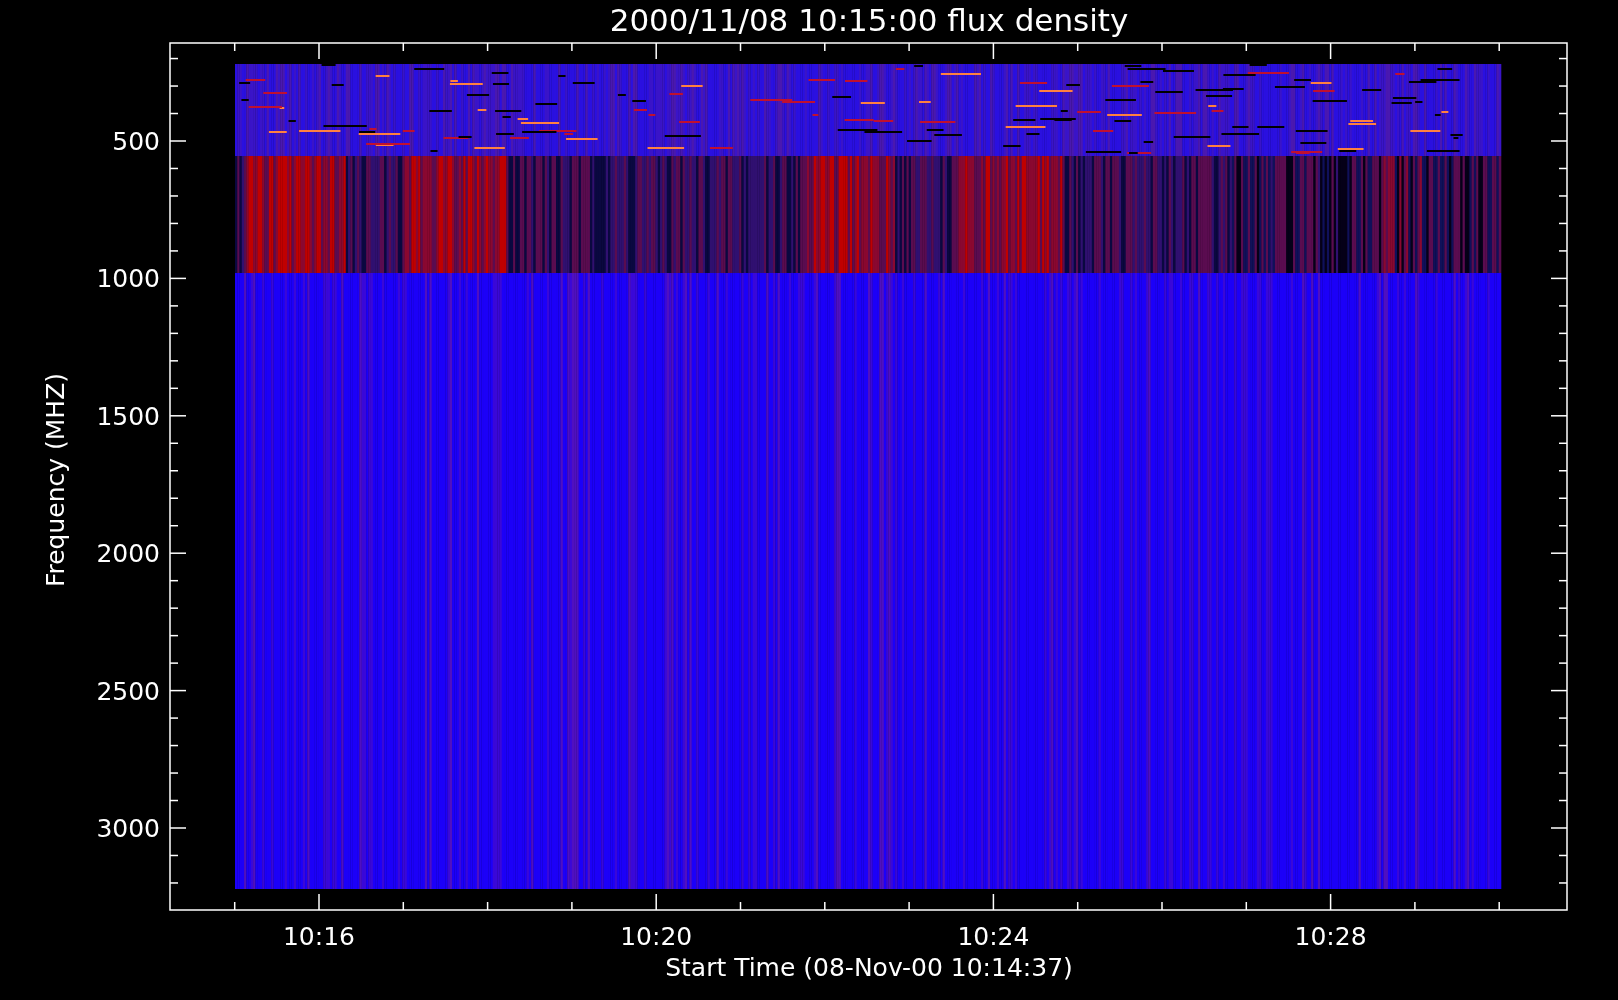  I want to click on y-tick-label: 1500, so click(128, 416).